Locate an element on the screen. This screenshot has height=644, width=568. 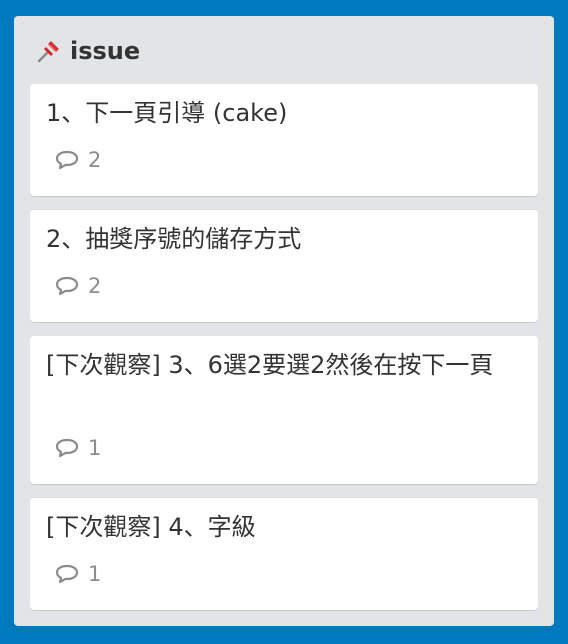
card-title: 1、下一頁引導 (cake) is located at coordinates (167, 113).